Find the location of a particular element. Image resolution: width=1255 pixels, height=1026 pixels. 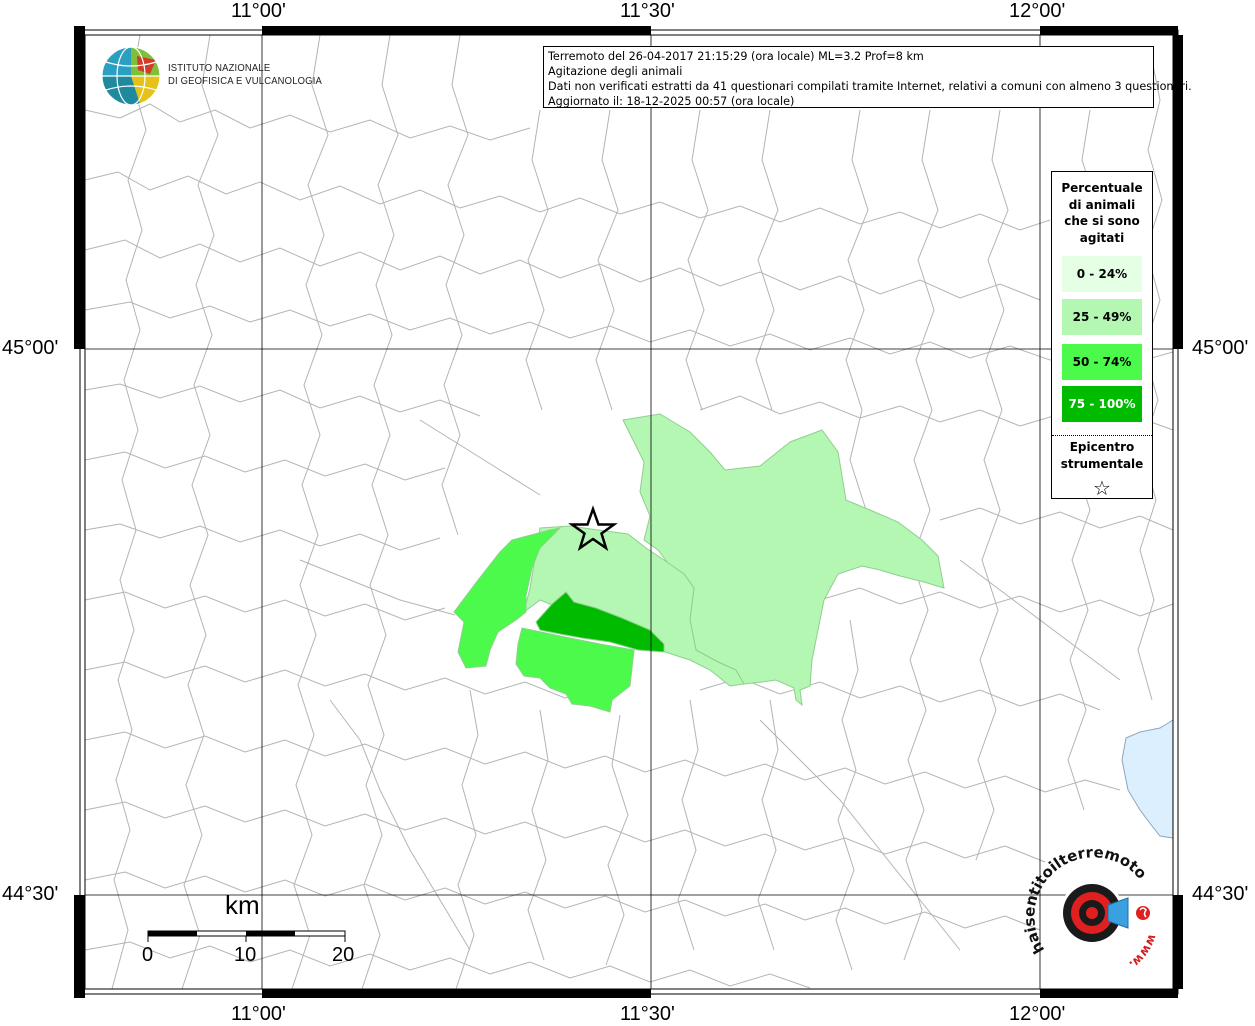

legend-separator is located at coordinates (1102, 435).